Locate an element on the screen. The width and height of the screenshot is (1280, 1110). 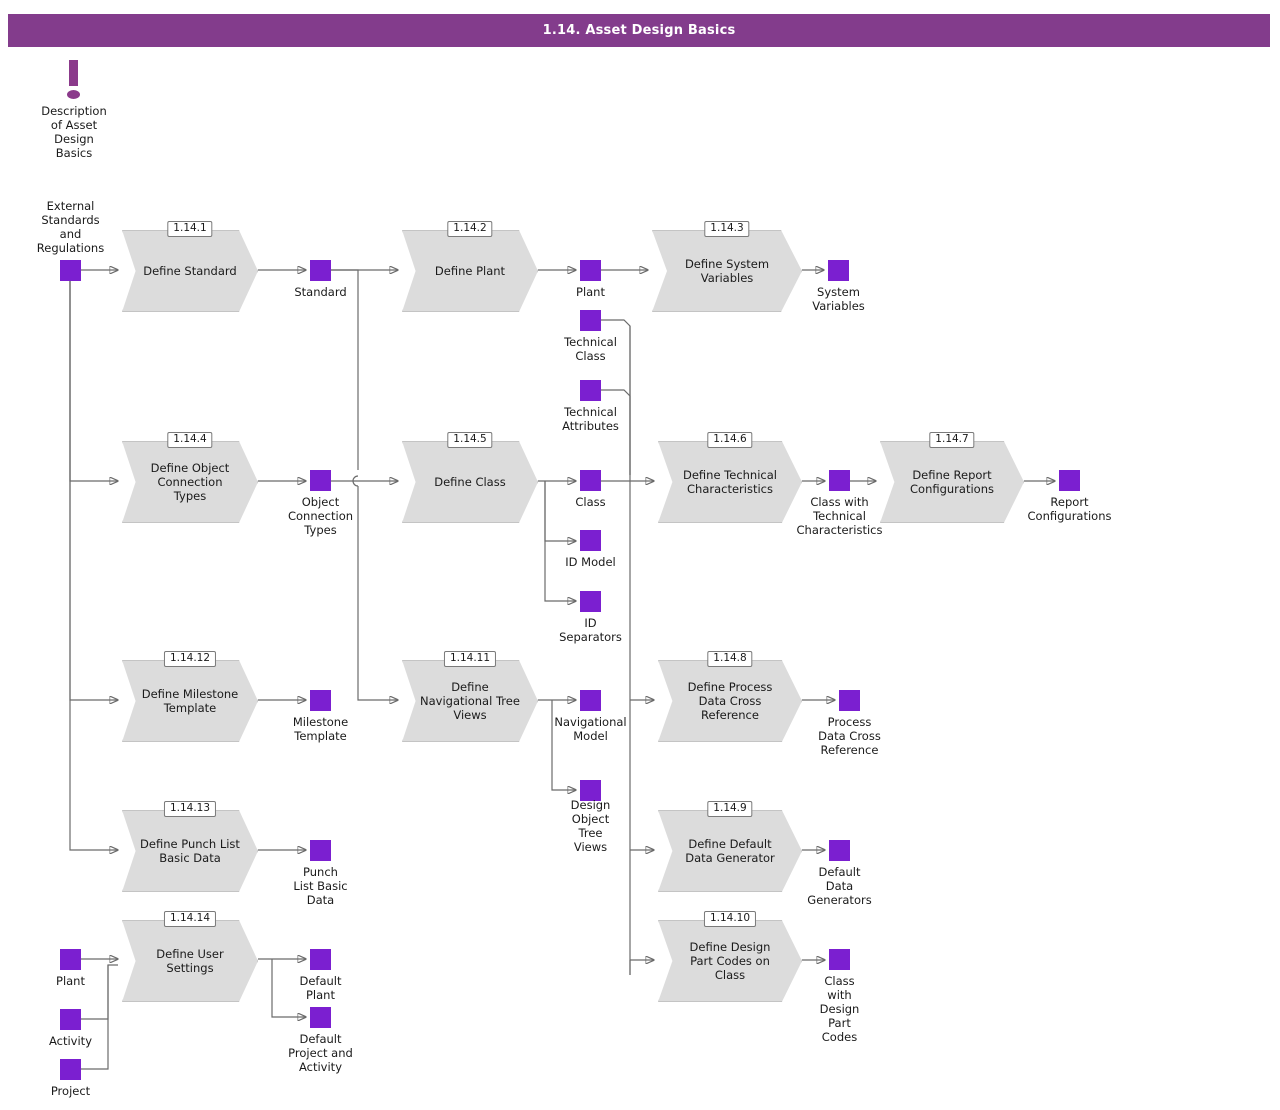
activity-number: 1.14.1 is located at coordinates (190, 229).